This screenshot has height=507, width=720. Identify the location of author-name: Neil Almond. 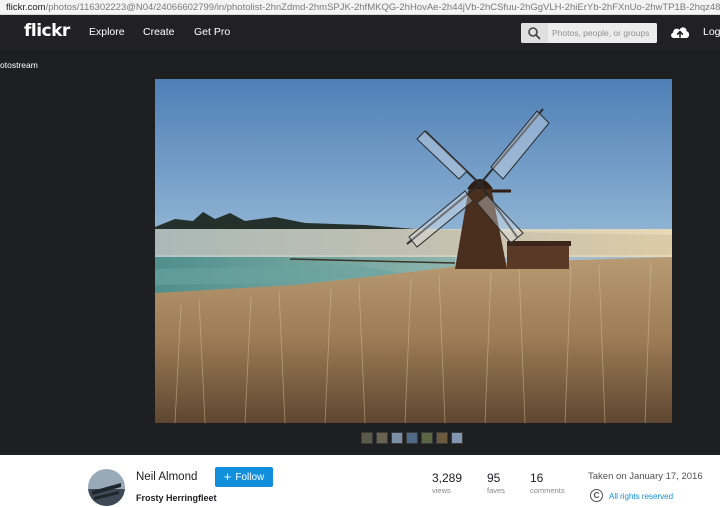
(166, 477).